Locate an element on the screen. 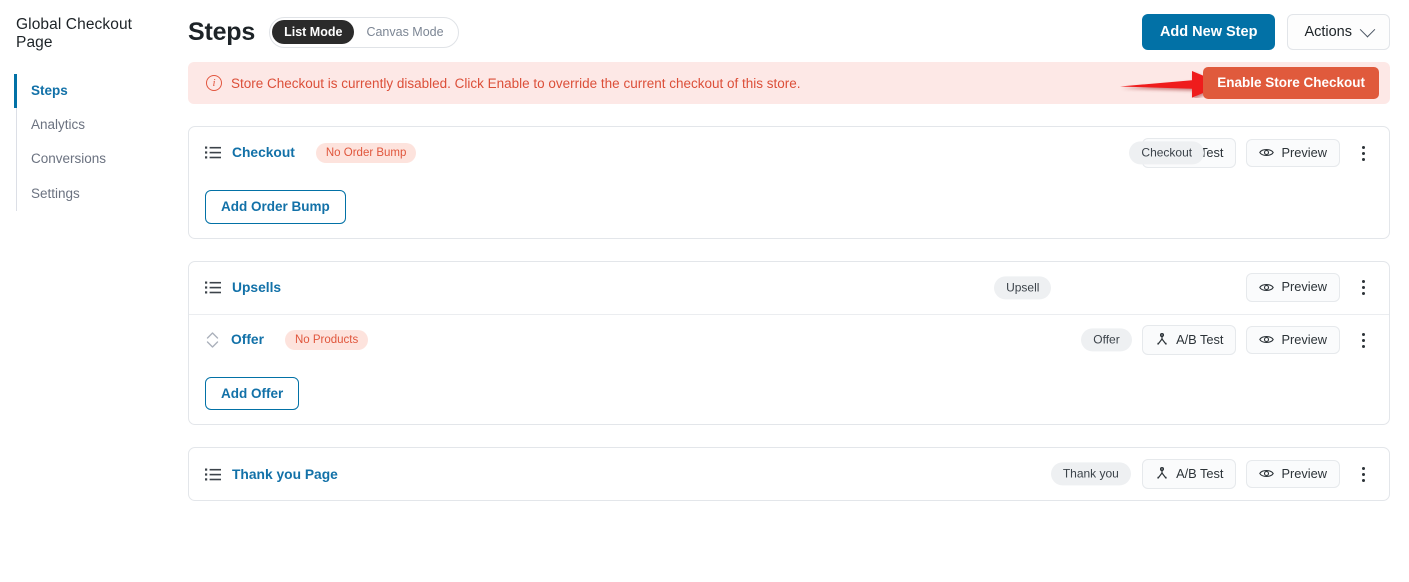 The height and width of the screenshot is (582, 1409). mode-option-canvas: Canvas Mode is located at coordinates (404, 32).